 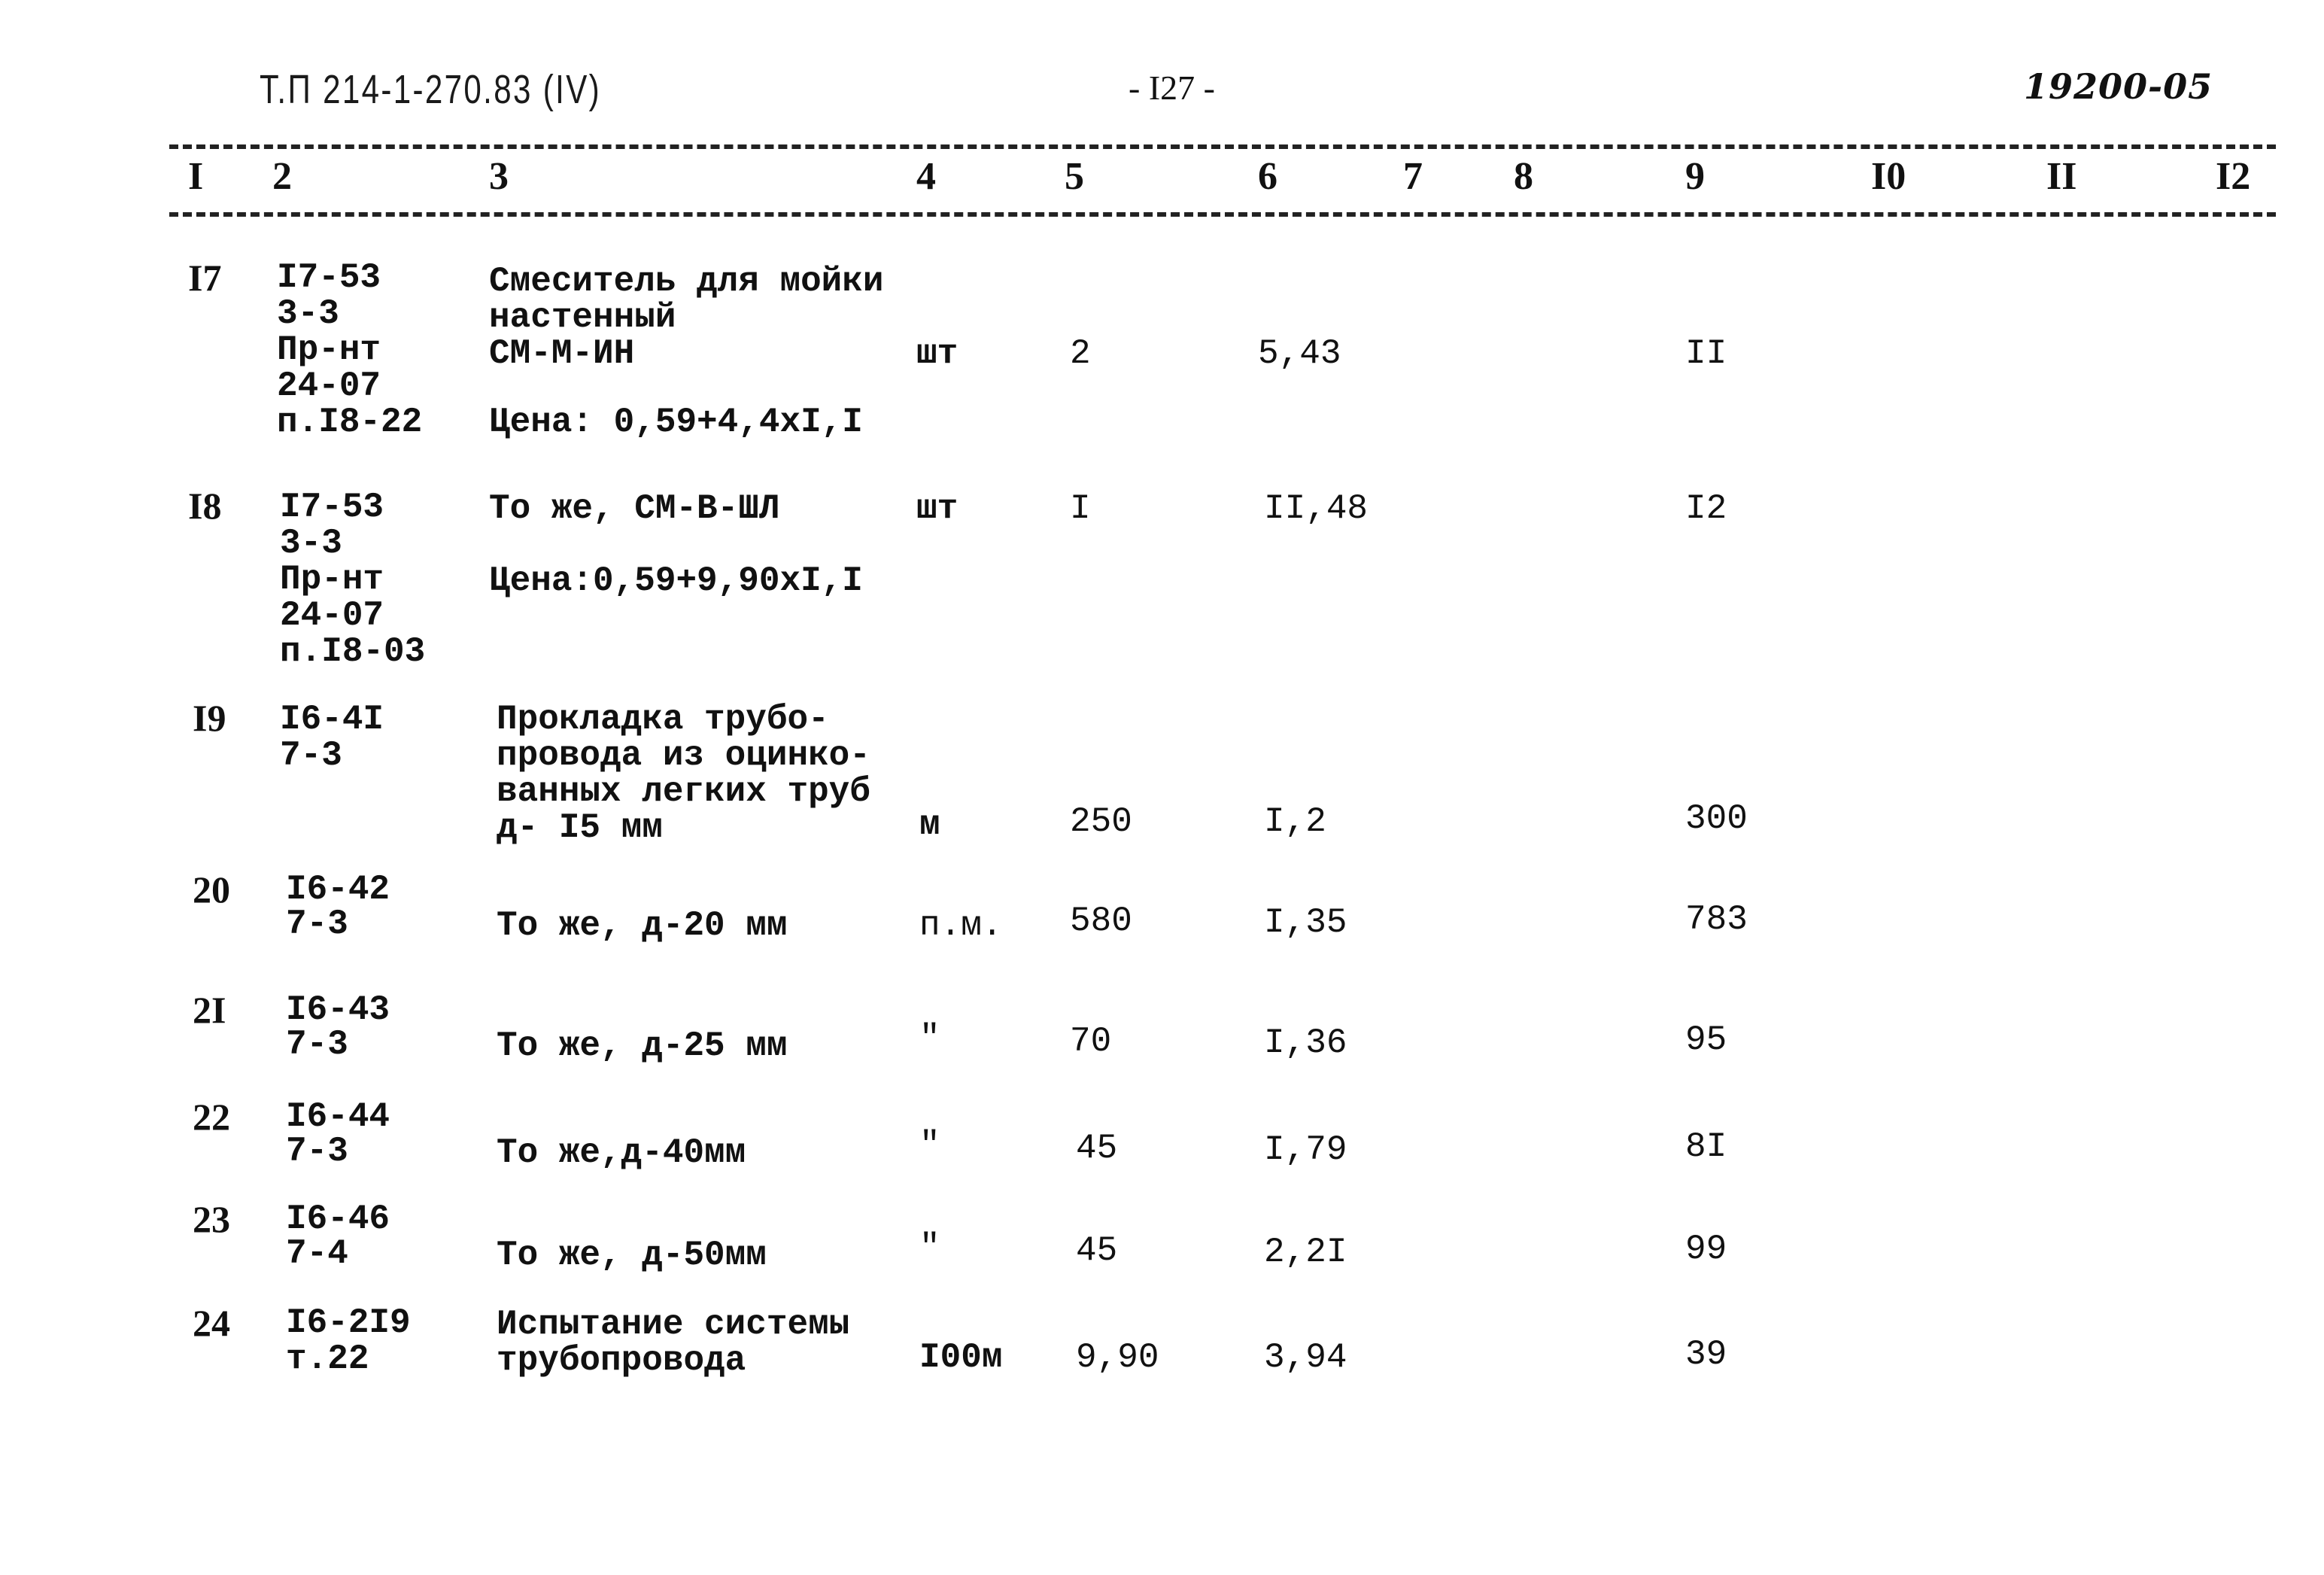 I want to click on row-unit: п.м., so click(x=961, y=925).